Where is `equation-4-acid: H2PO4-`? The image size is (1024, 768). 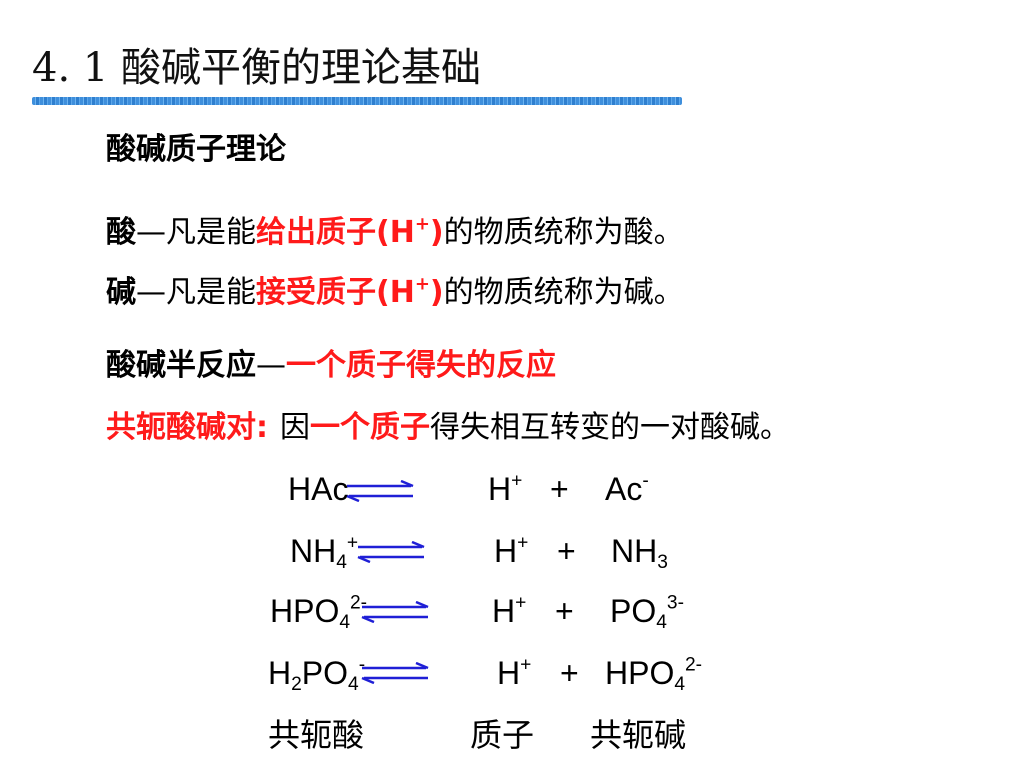 equation-4-acid: H2PO4- is located at coordinates (317, 674).